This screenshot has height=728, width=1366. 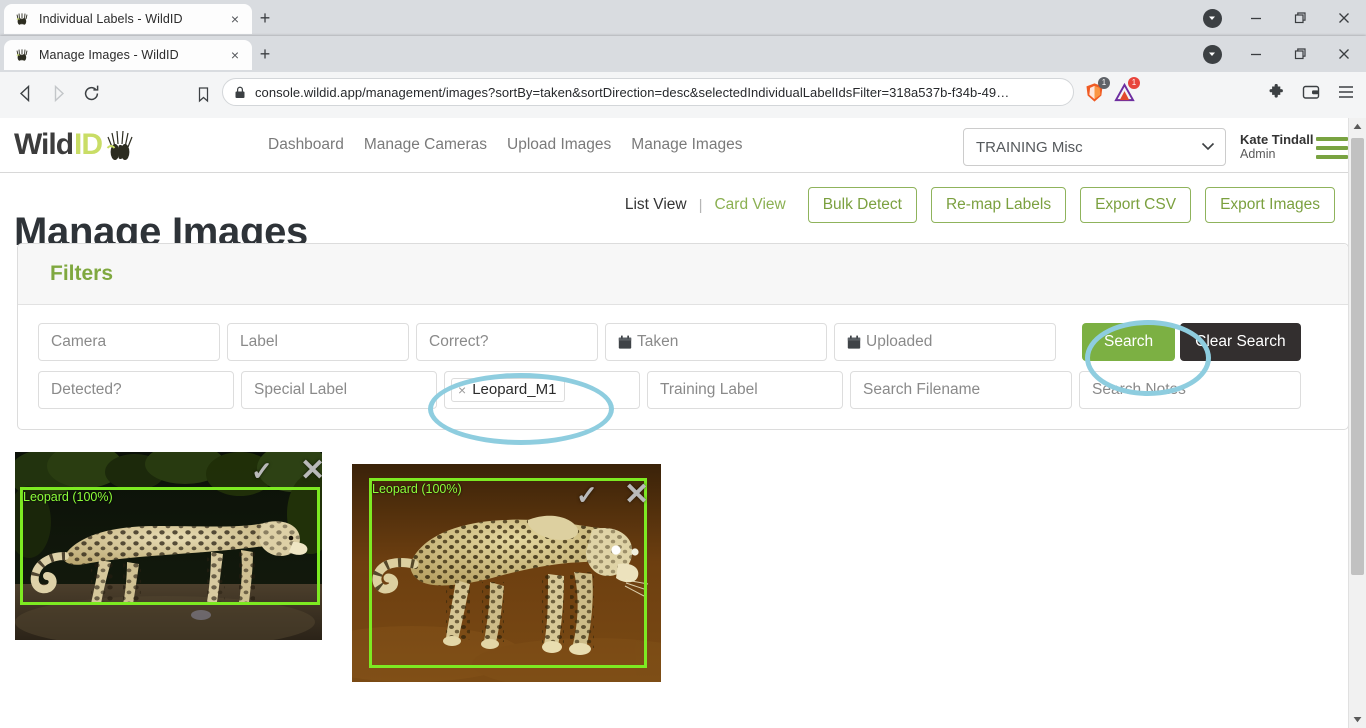 What do you see at coordinates (1126, 90) in the screenshot?
I see `adblock-triangle-icon: 1` at bounding box center [1126, 90].